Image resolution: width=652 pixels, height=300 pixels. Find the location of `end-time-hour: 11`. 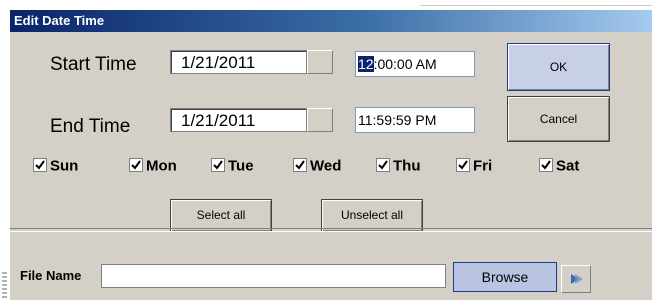

end-time-hour: 11 is located at coordinates (365, 120).